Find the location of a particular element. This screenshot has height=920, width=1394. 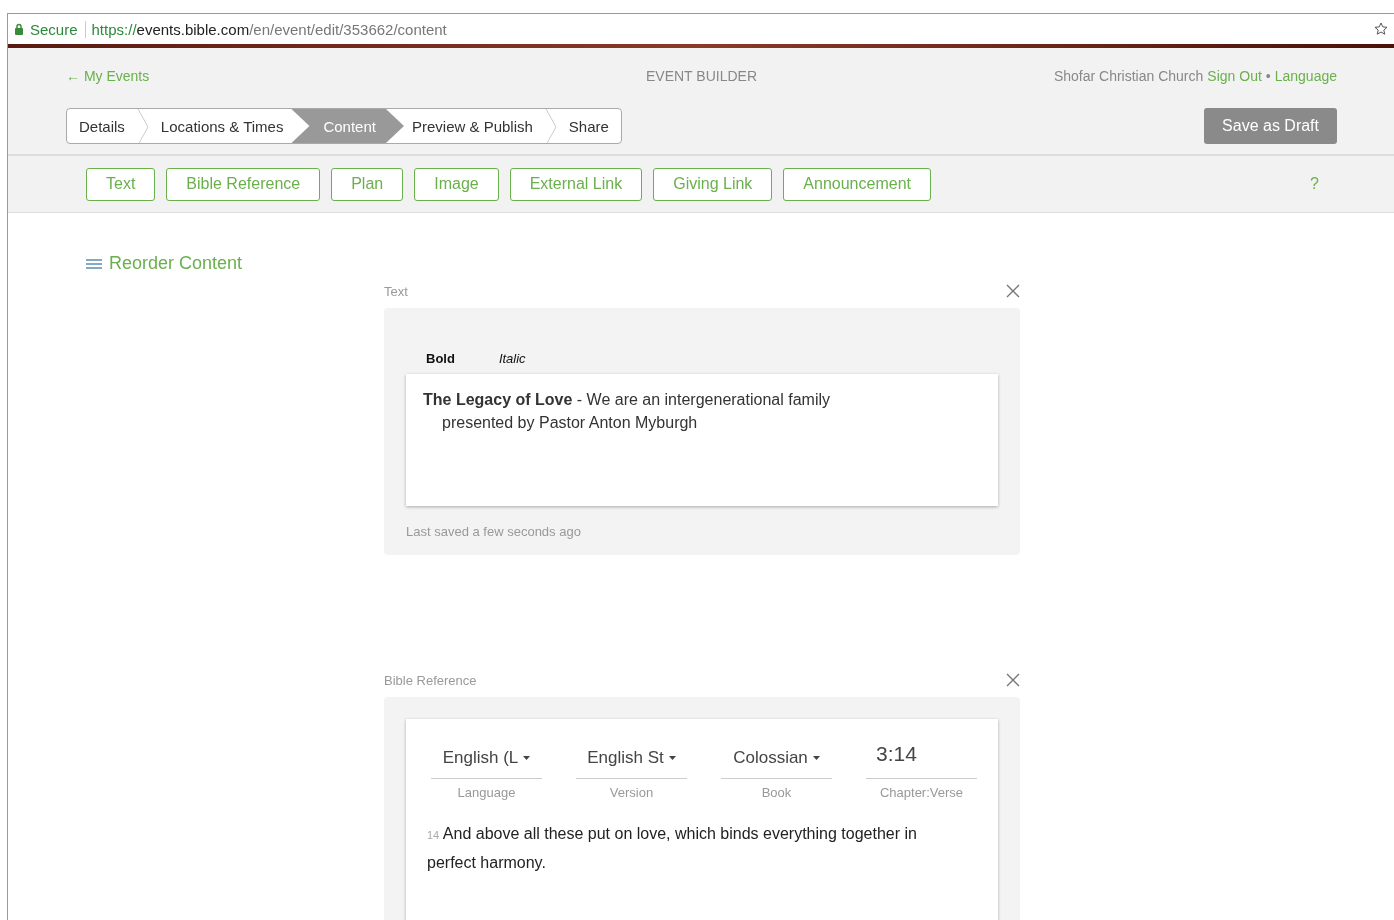

save-status: Last saved a few seconds ago is located at coordinates (494, 531).